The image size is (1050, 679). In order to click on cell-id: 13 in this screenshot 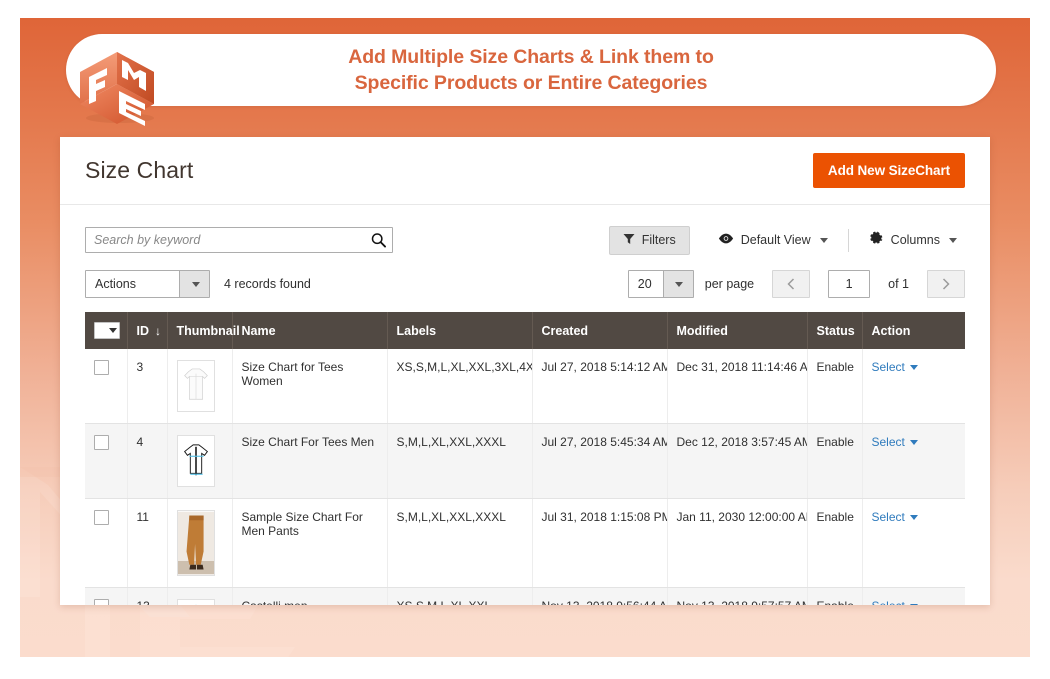, I will do `click(147, 596)`.